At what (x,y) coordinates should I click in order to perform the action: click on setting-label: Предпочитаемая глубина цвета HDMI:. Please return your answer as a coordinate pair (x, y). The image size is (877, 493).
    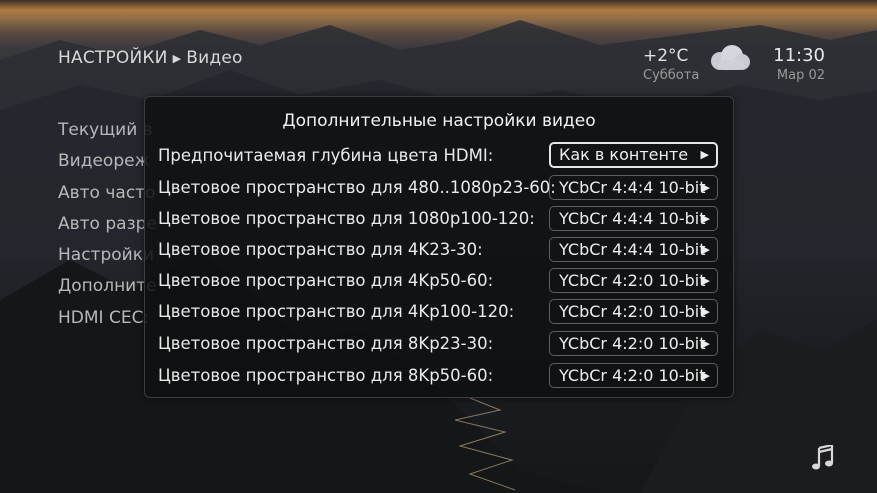
    Looking at the image, I should click on (326, 155).